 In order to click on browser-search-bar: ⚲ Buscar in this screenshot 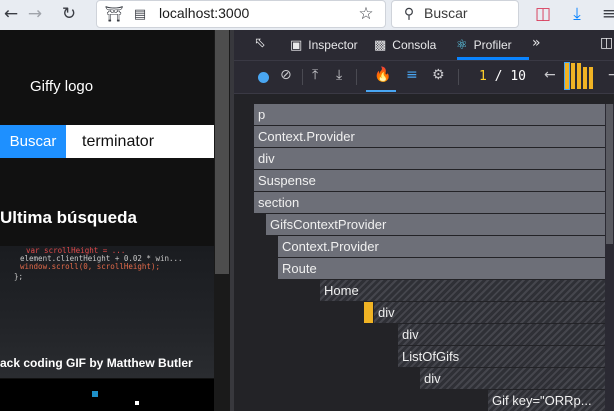, I will do `click(455, 14)`.